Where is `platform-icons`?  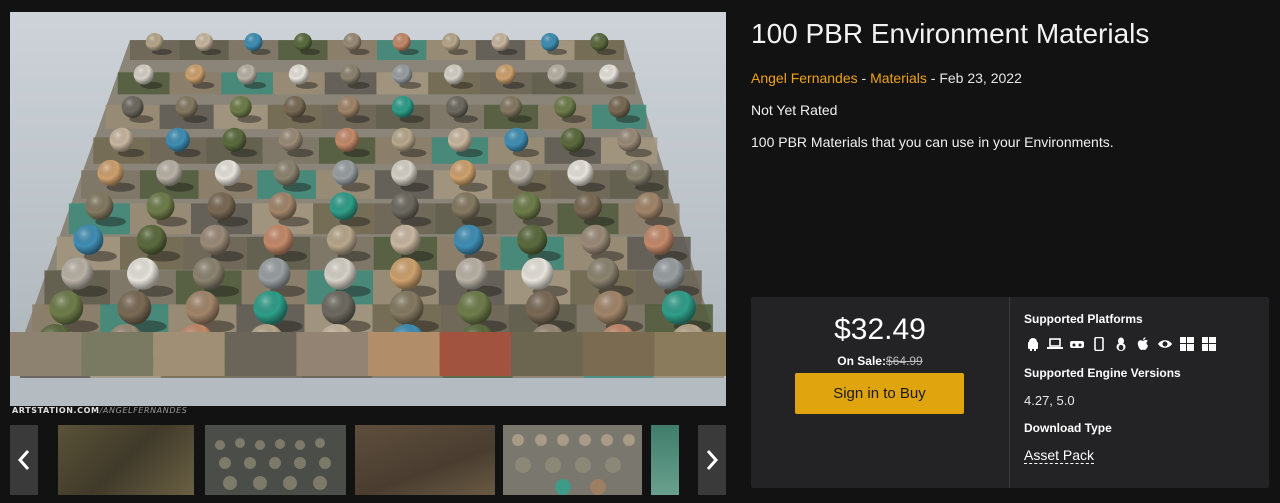 platform-icons is located at coordinates (1120, 344).